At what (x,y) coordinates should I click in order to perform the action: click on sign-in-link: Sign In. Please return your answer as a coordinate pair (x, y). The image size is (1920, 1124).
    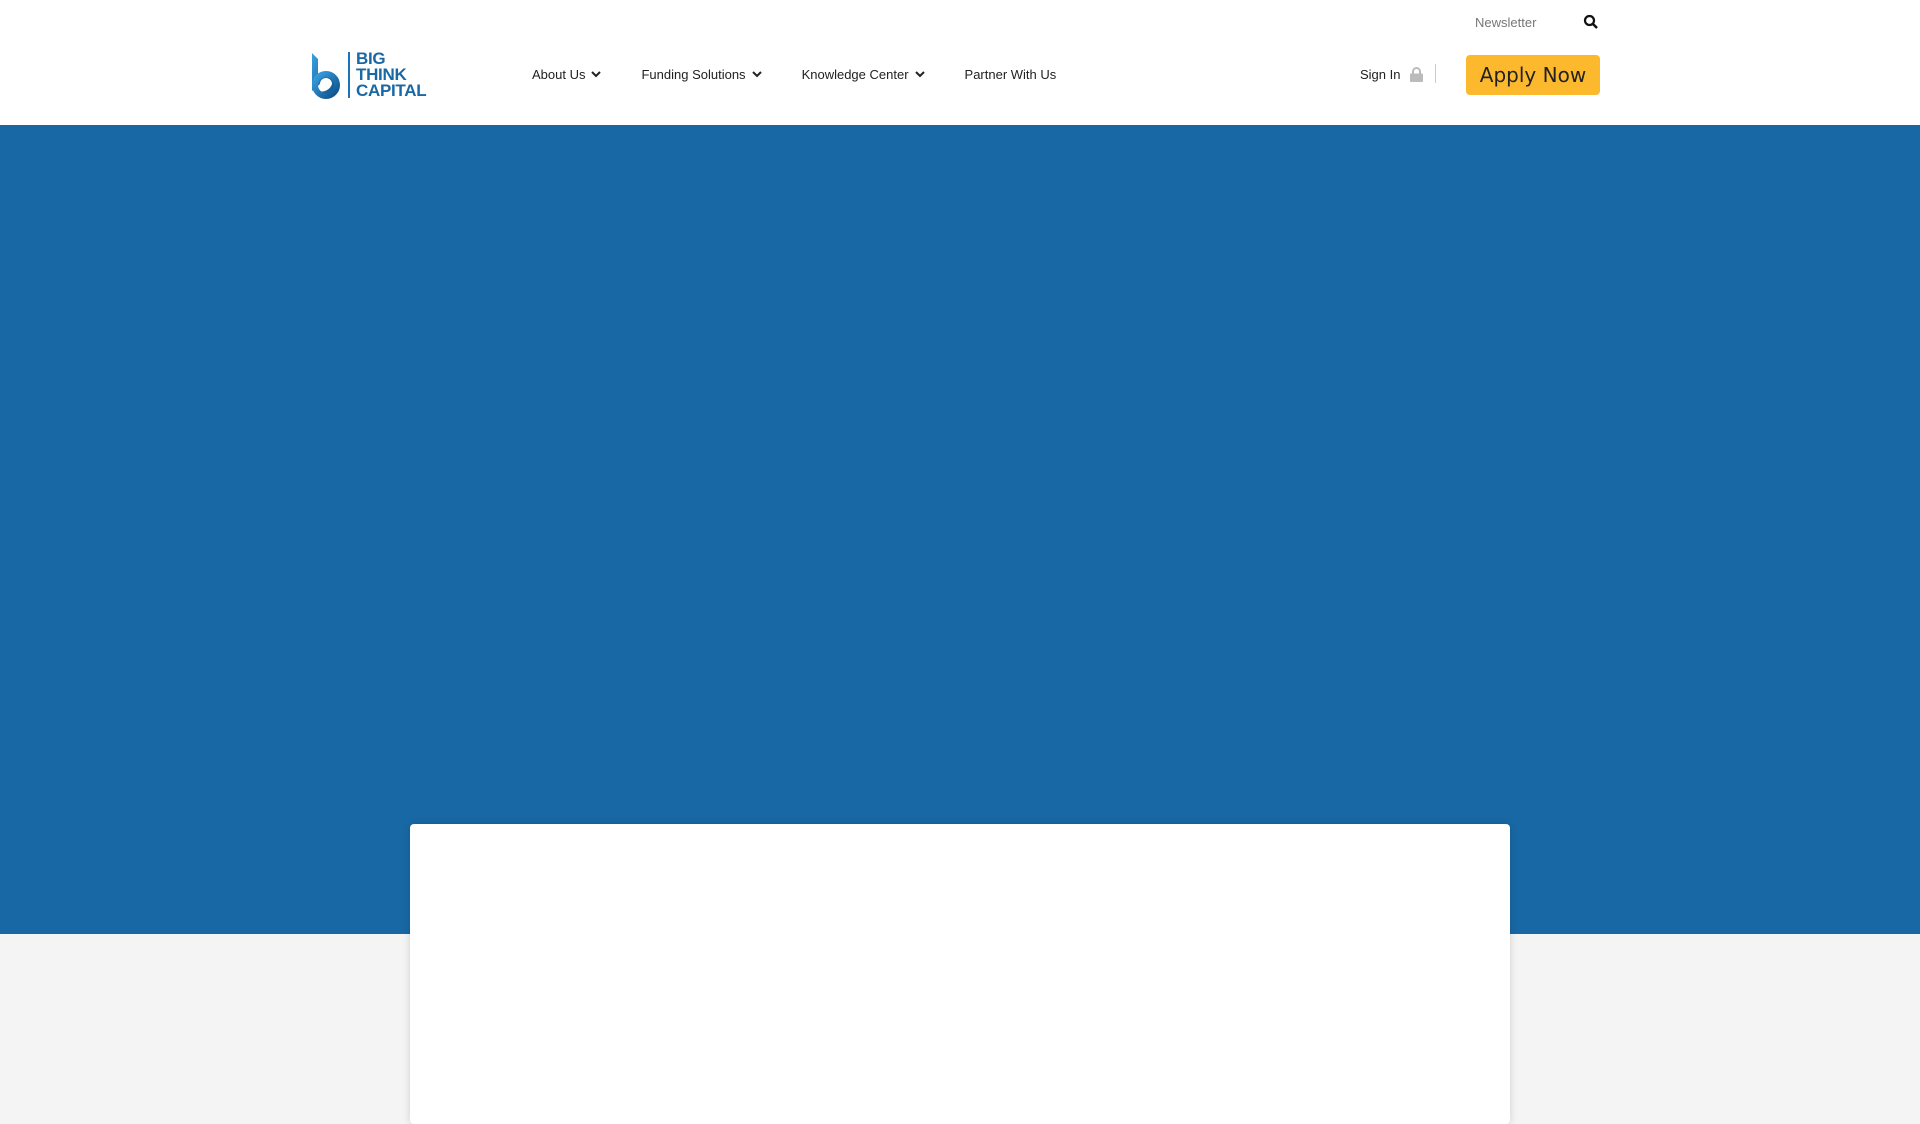
    Looking at the image, I should click on (1392, 74).